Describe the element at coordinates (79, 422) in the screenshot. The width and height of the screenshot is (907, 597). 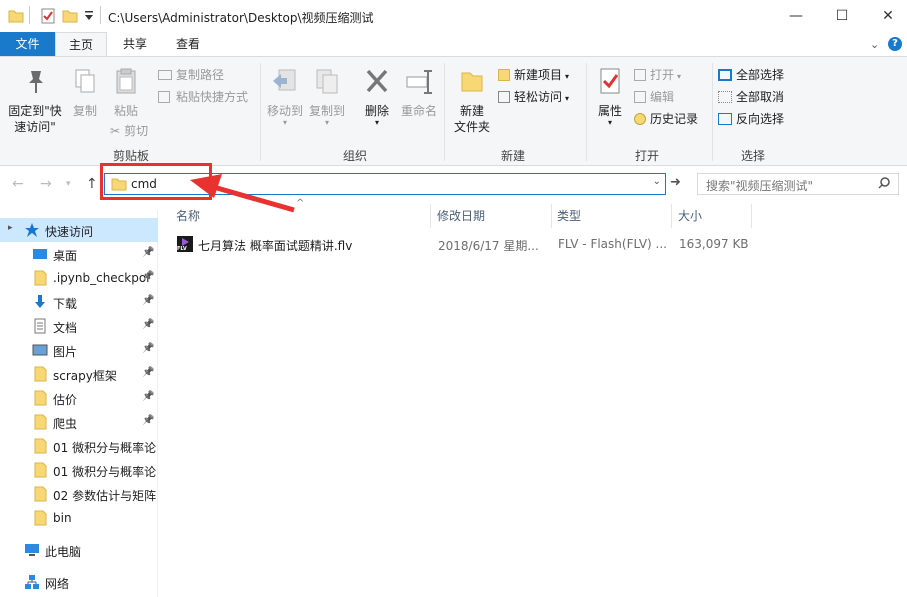
I see `sidebar-item: 爬虫 📌` at that location.